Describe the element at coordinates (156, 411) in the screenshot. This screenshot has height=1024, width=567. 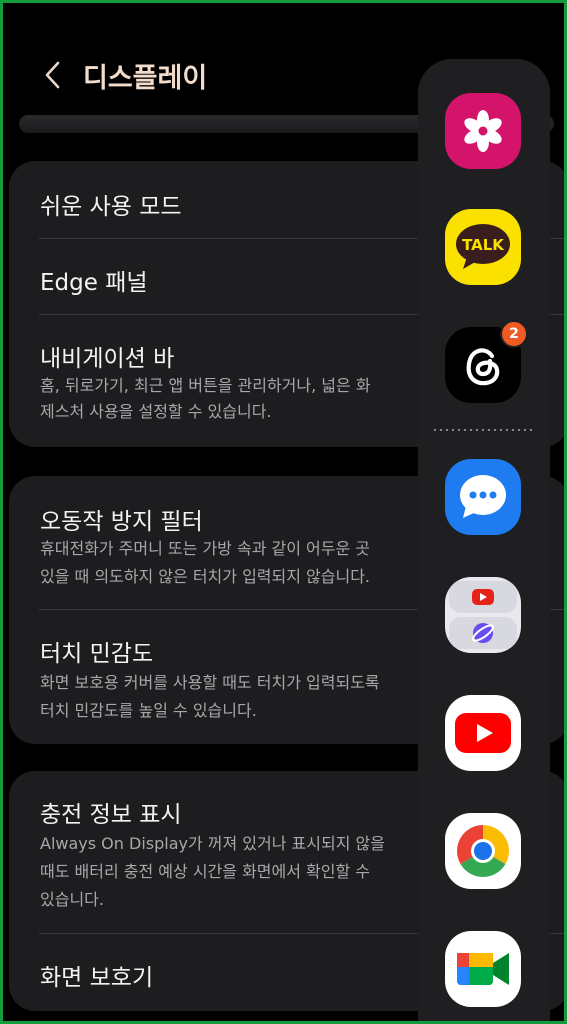
I see `setting-description: 제스처 사용을 설정할 수 있습니다.` at that location.